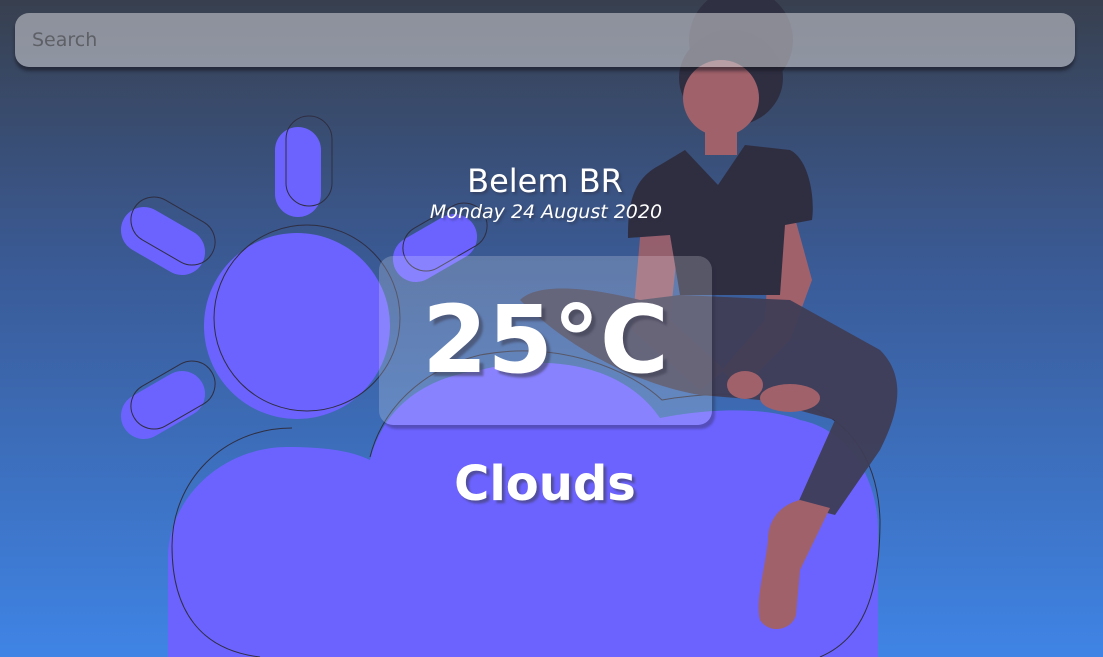  I want to click on current-date: Monday 24 August 2020, so click(546, 212).